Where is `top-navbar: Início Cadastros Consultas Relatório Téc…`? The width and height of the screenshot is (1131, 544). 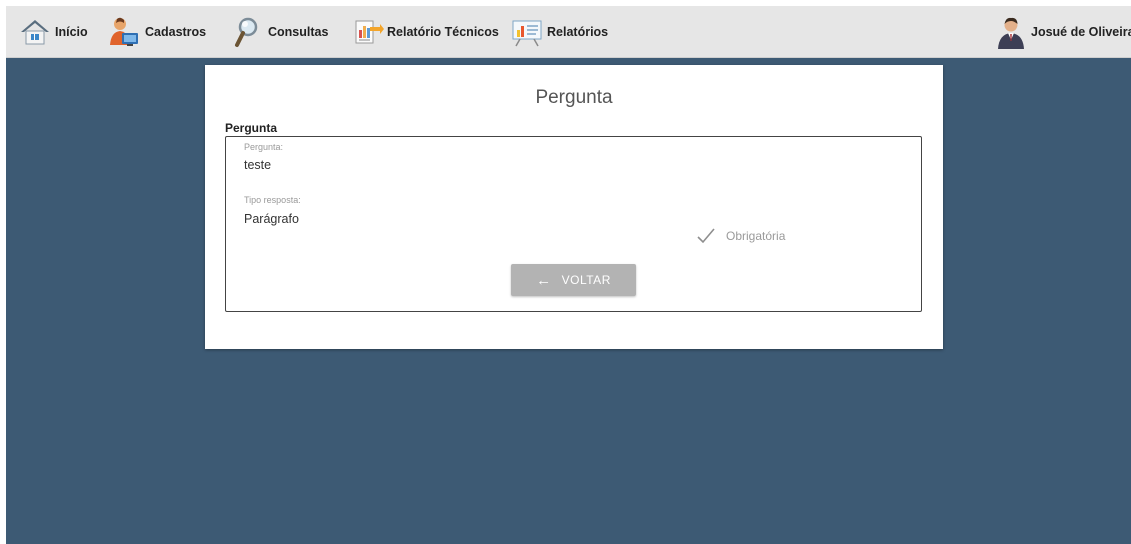
top-navbar: Início Cadastros Consultas Relatório Téc… is located at coordinates (568, 32).